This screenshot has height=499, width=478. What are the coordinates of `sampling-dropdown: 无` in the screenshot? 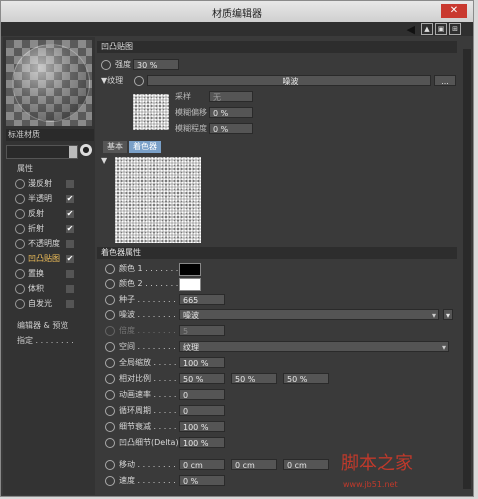 It's located at (231, 96).